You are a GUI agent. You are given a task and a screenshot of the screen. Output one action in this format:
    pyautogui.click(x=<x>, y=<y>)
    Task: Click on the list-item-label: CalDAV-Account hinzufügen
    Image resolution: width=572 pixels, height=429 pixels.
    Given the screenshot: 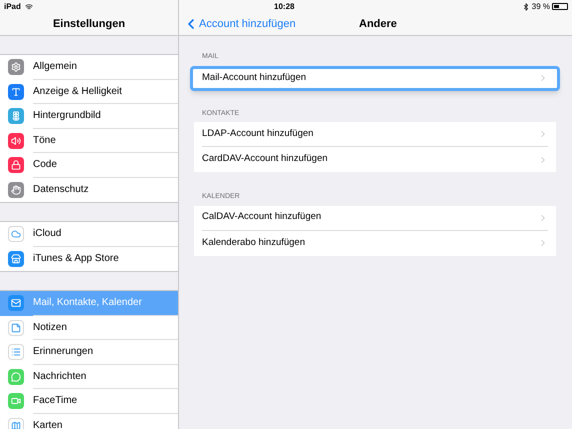 What is the action you would take?
    pyautogui.click(x=262, y=217)
    